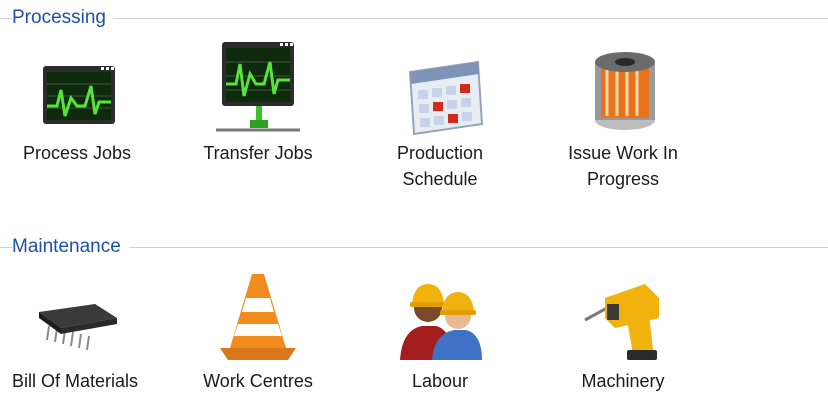 Image resolution: width=828 pixels, height=405 pixels. I want to click on tile-label: Transfer Jobs, so click(258, 153).